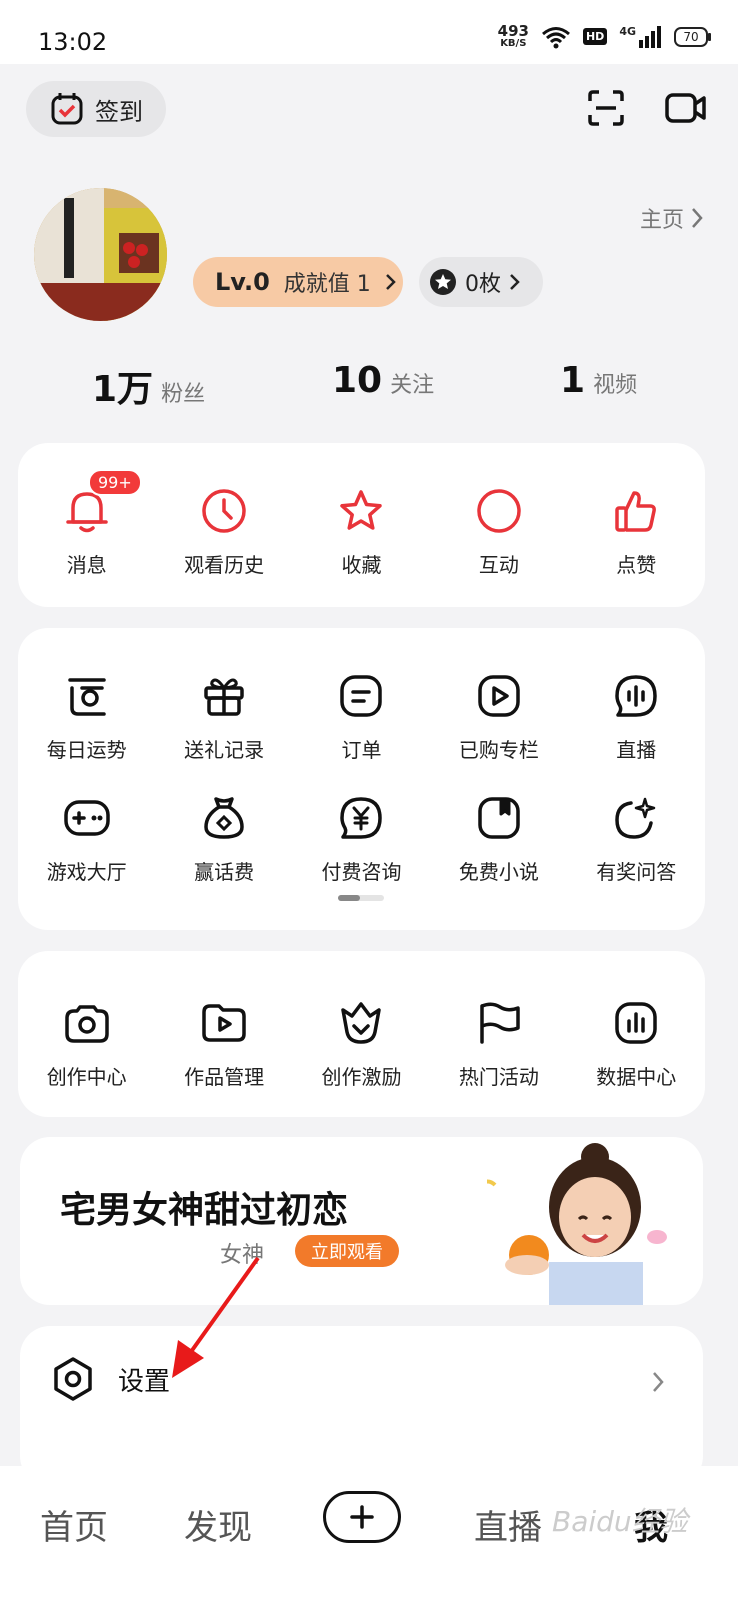 Image resolution: width=738 pixels, height=1600 pixels. Describe the element at coordinates (224, 565) in the screenshot. I see `item-label: 观看历史` at that location.